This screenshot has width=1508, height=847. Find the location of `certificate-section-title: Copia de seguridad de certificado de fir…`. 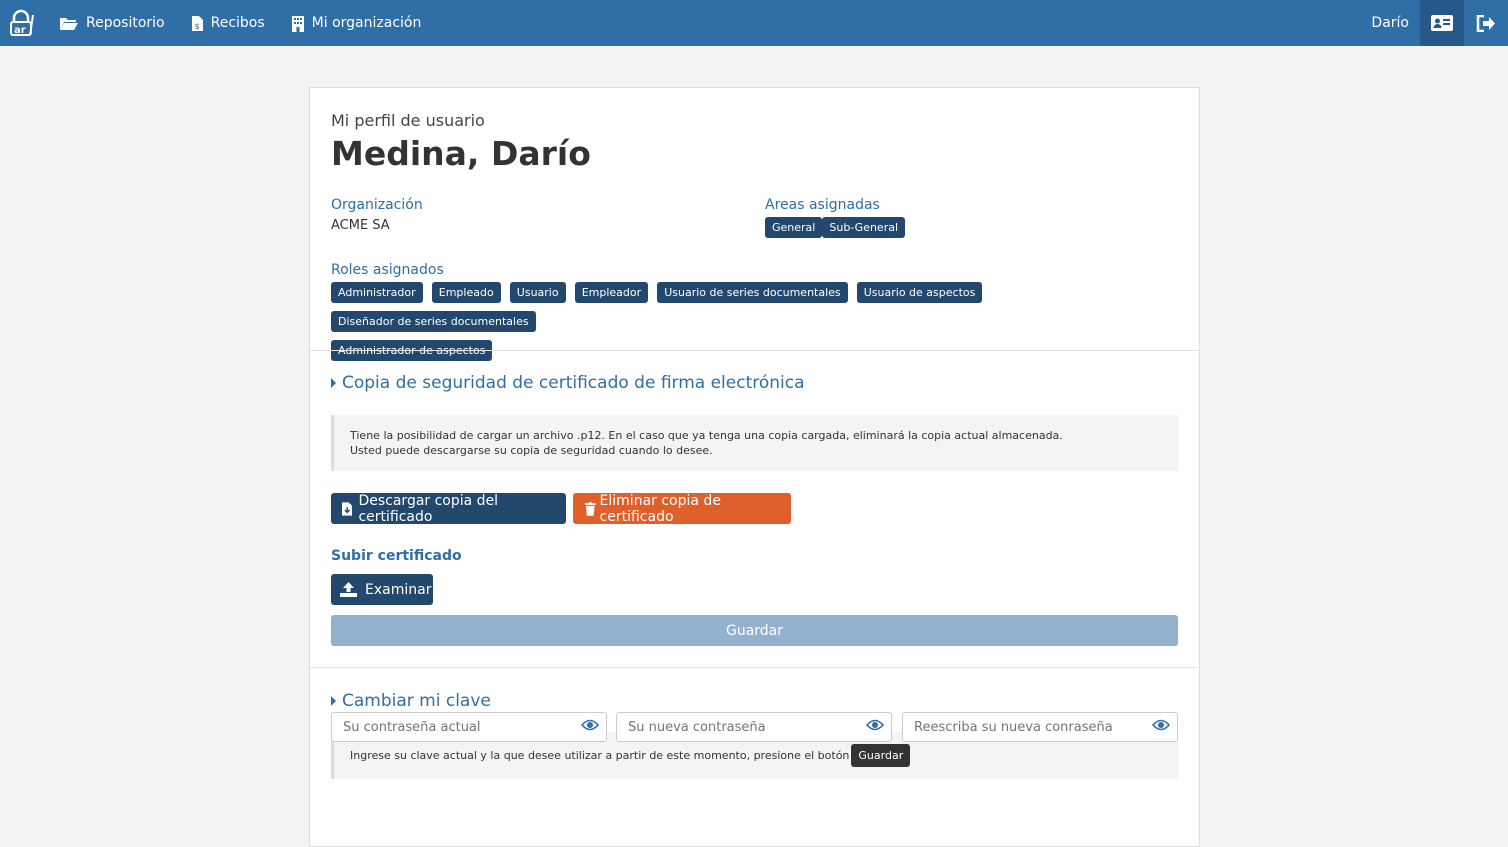

certificate-section-title: Copia de seguridad de certificado de fir… is located at coordinates (573, 383).